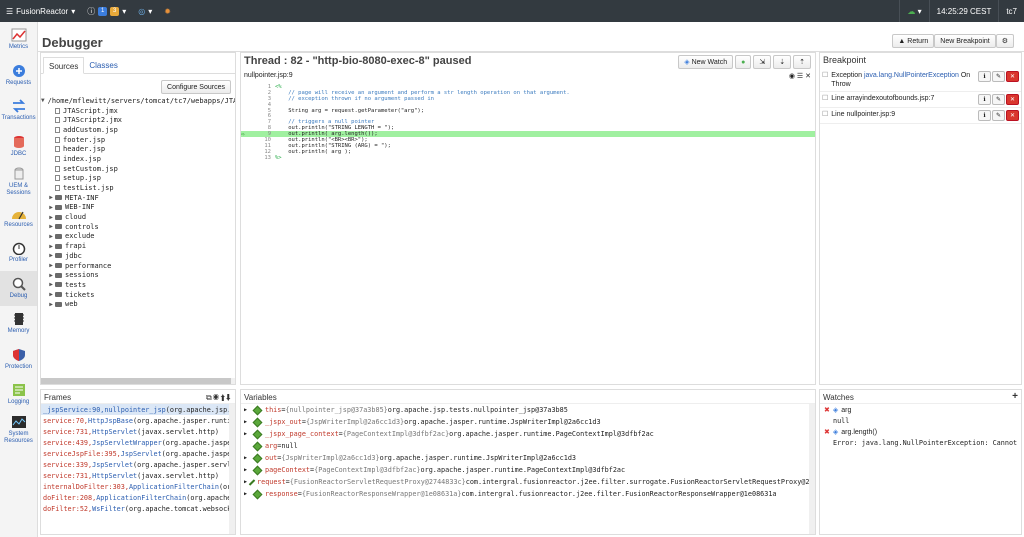  What do you see at coordinates (920, 432) in the screenshot?
I see `watch-item: ✖ ◈ arg.length()` at bounding box center [920, 432].